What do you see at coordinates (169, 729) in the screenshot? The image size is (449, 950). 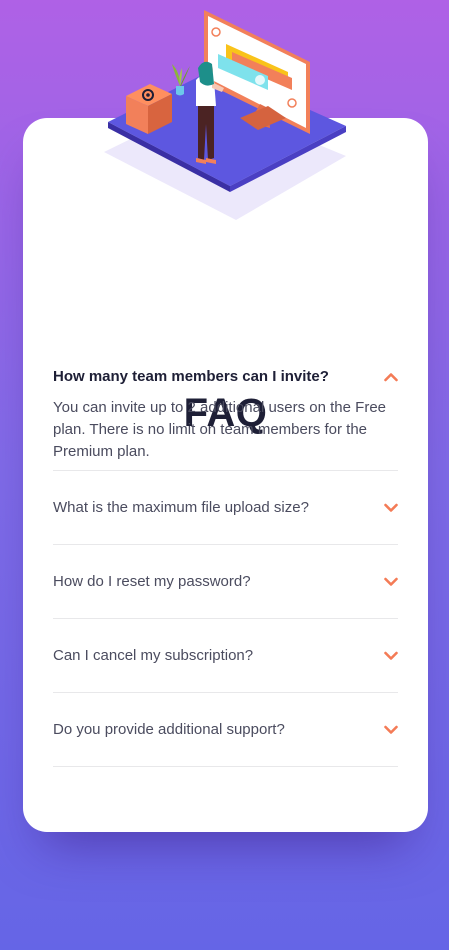 I see `faq-question: Do you provide additional support?` at bounding box center [169, 729].